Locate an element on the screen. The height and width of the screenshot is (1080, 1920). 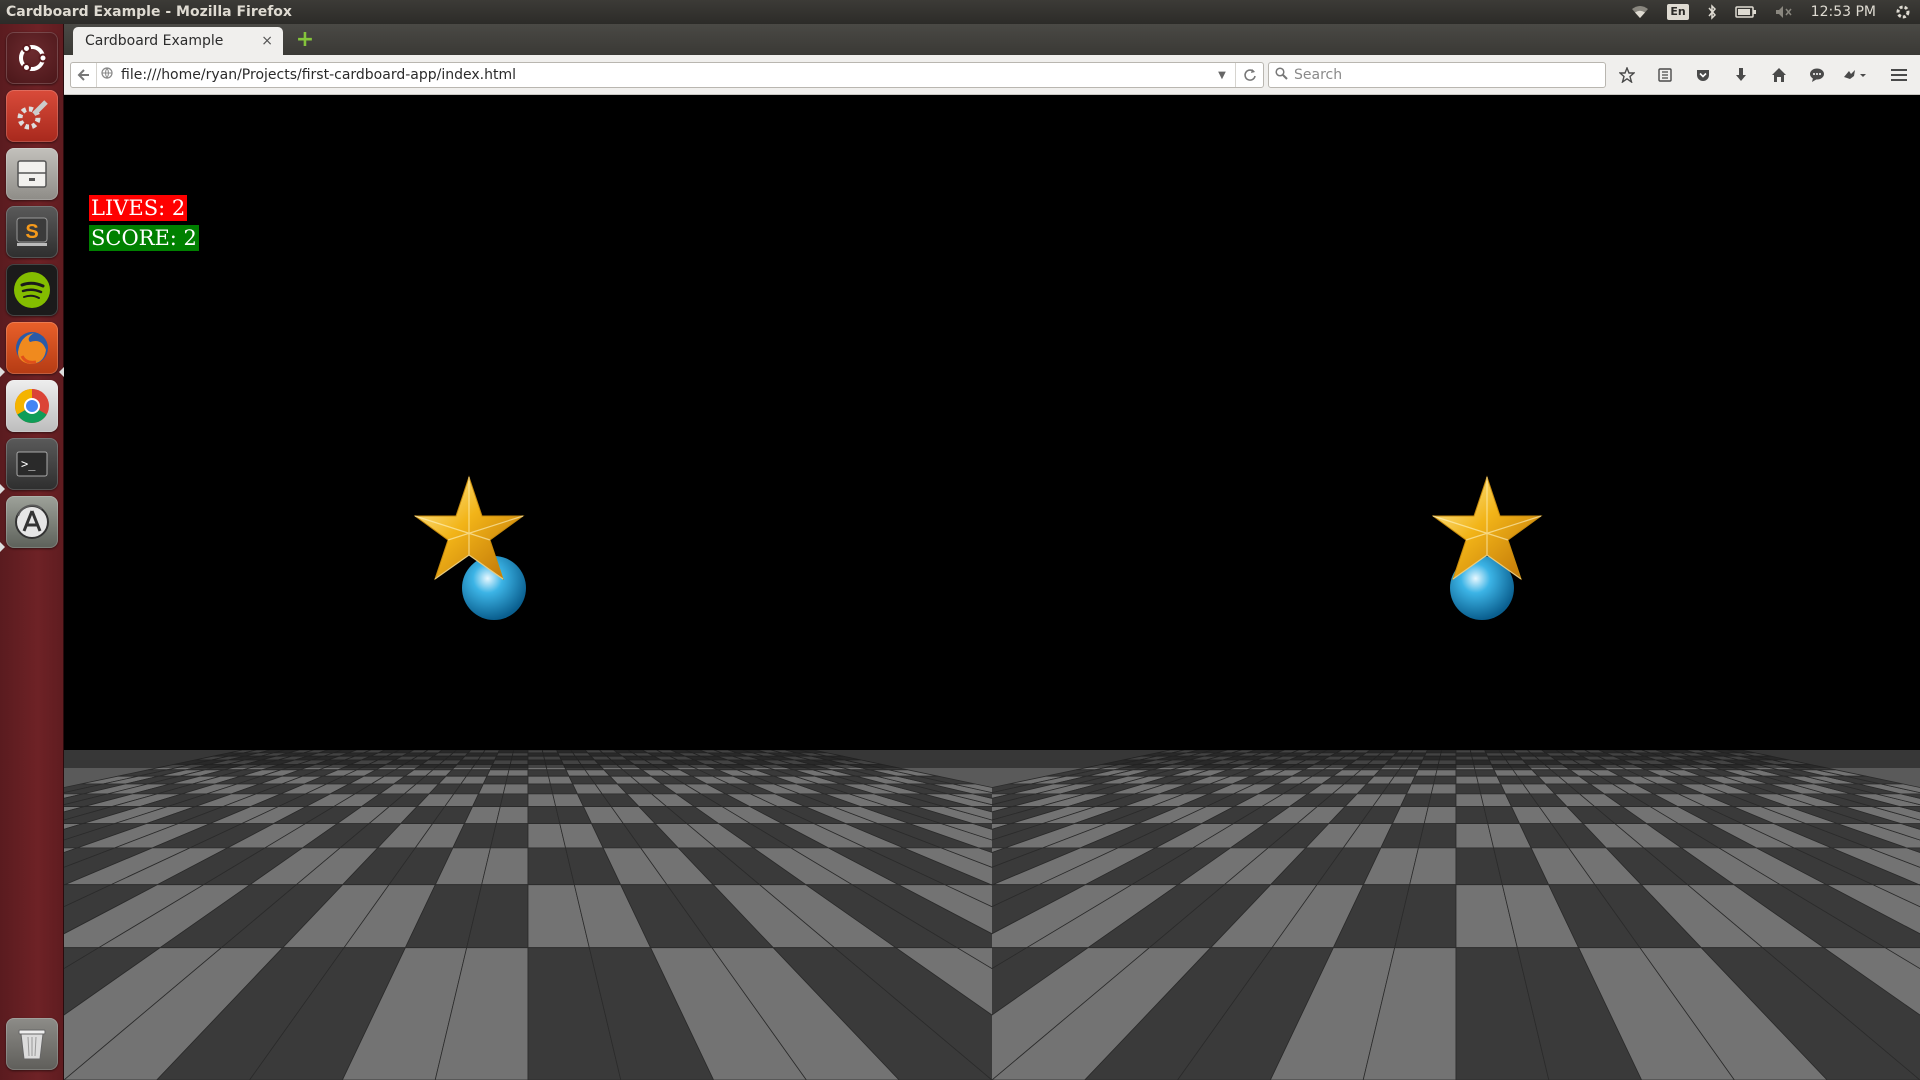
file-cabinet-icon is located at coordinates (32, 174).